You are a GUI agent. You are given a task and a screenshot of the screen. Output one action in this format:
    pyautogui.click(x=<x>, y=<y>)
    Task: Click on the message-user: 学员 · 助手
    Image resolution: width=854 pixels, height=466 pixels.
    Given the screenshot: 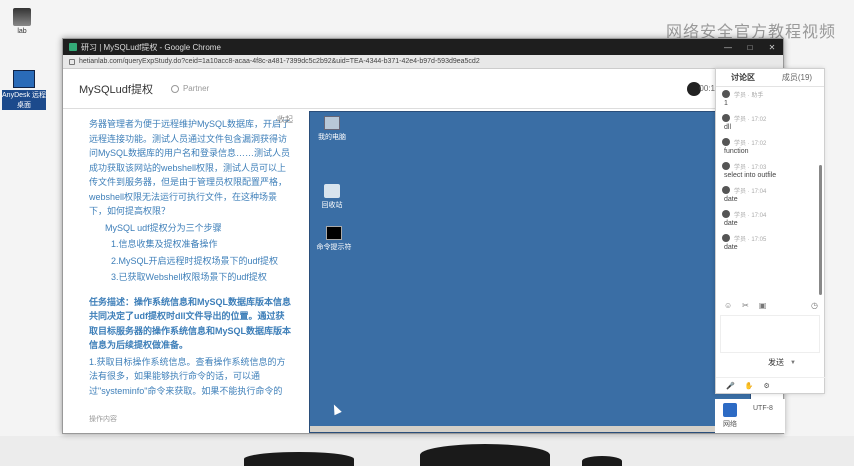 What is the action you would take?
    pyautogui.click(x=749, y=95)
    